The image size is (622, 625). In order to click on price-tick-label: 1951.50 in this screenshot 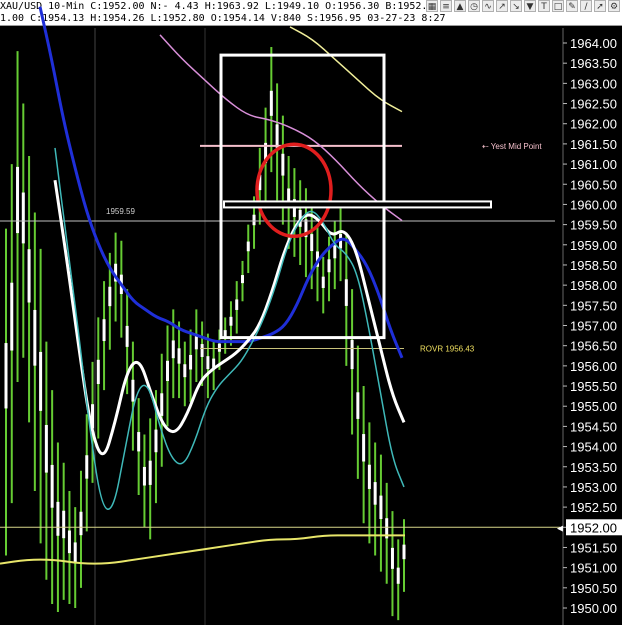, I will do `click(593, 547)`.